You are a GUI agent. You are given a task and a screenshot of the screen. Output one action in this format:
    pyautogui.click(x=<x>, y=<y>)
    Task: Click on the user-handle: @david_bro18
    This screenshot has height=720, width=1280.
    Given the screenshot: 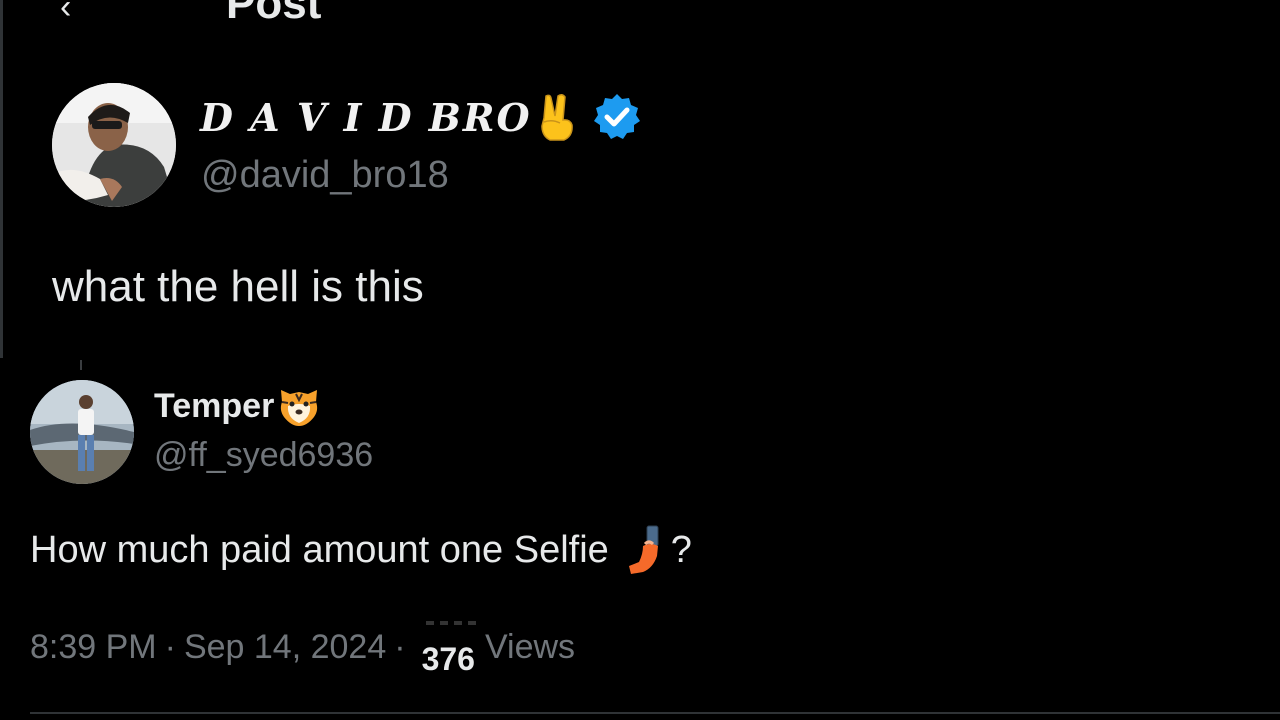 What is the action you would take?
    pyautogui.click(x=325, y=175)
    